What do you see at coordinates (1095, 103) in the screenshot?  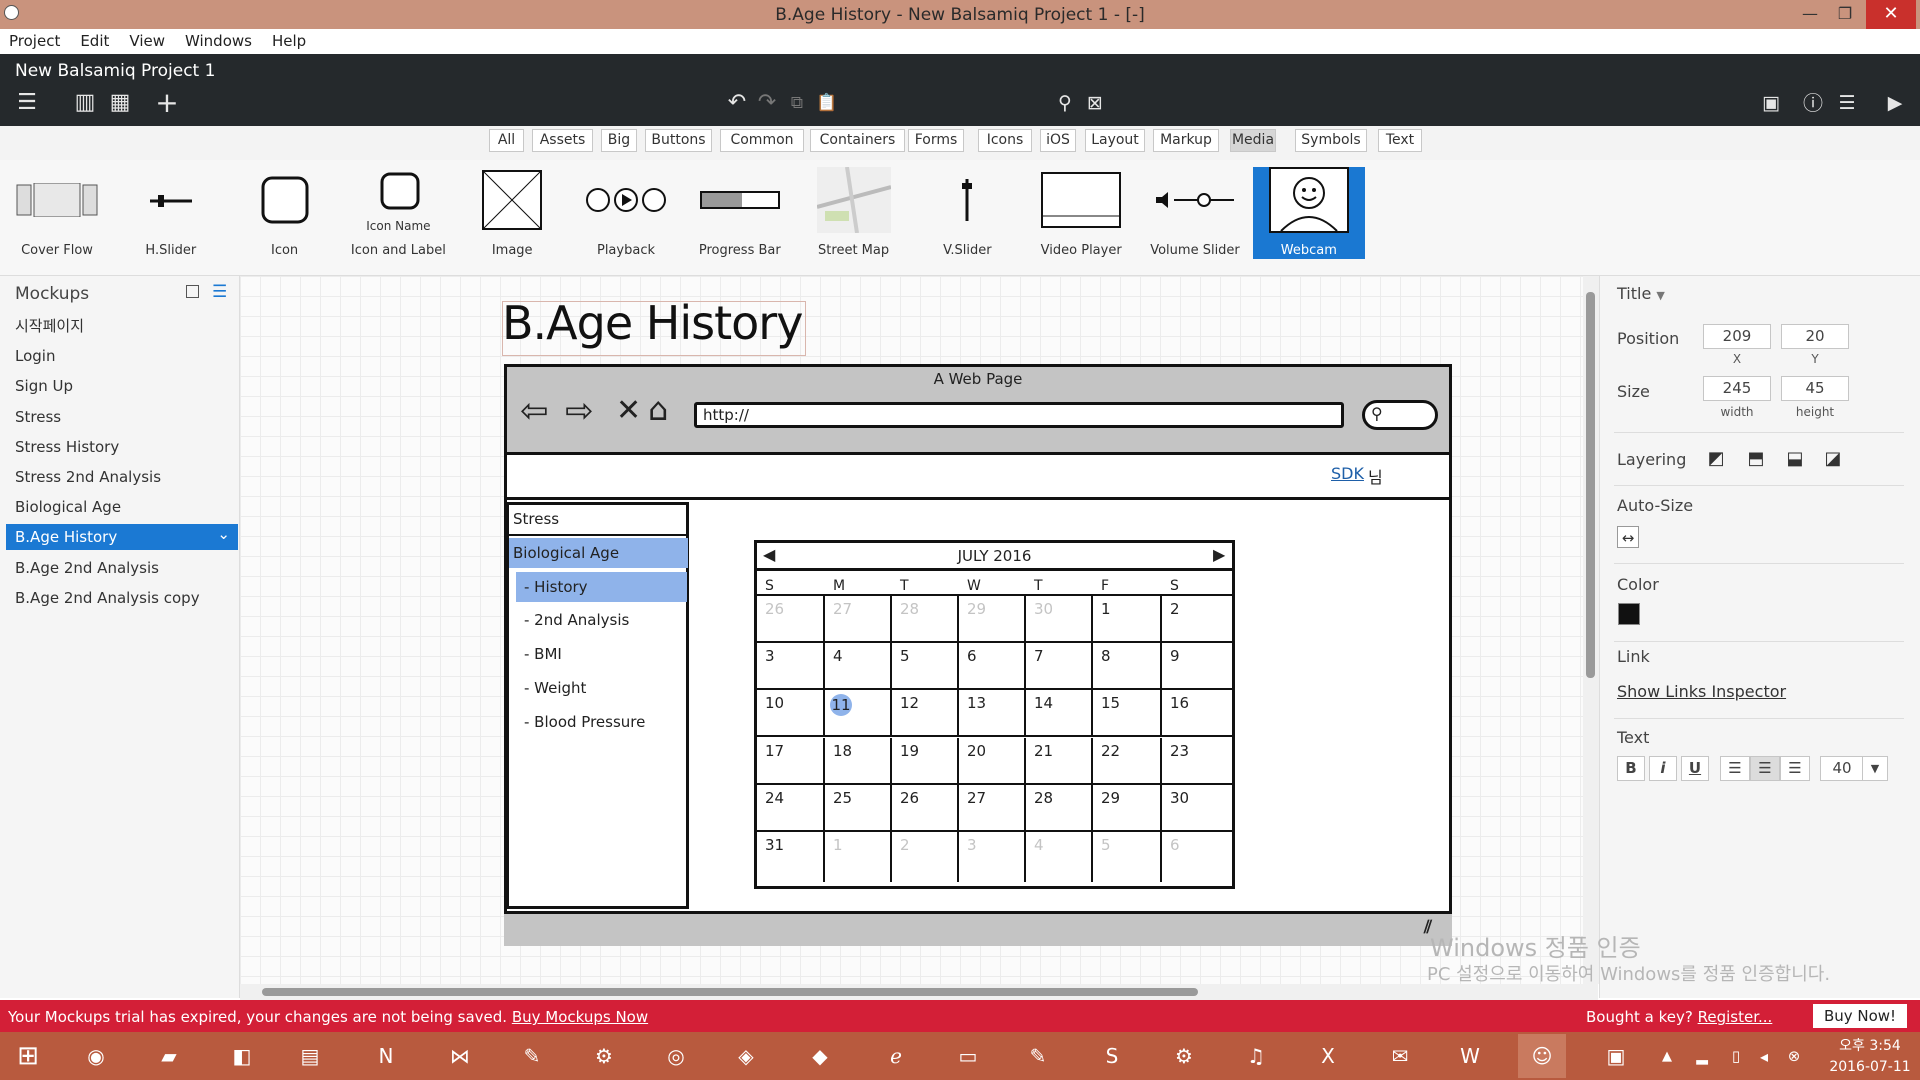 I see `fullscreen-icon: ⊠` at bounding box center [1095, 103].